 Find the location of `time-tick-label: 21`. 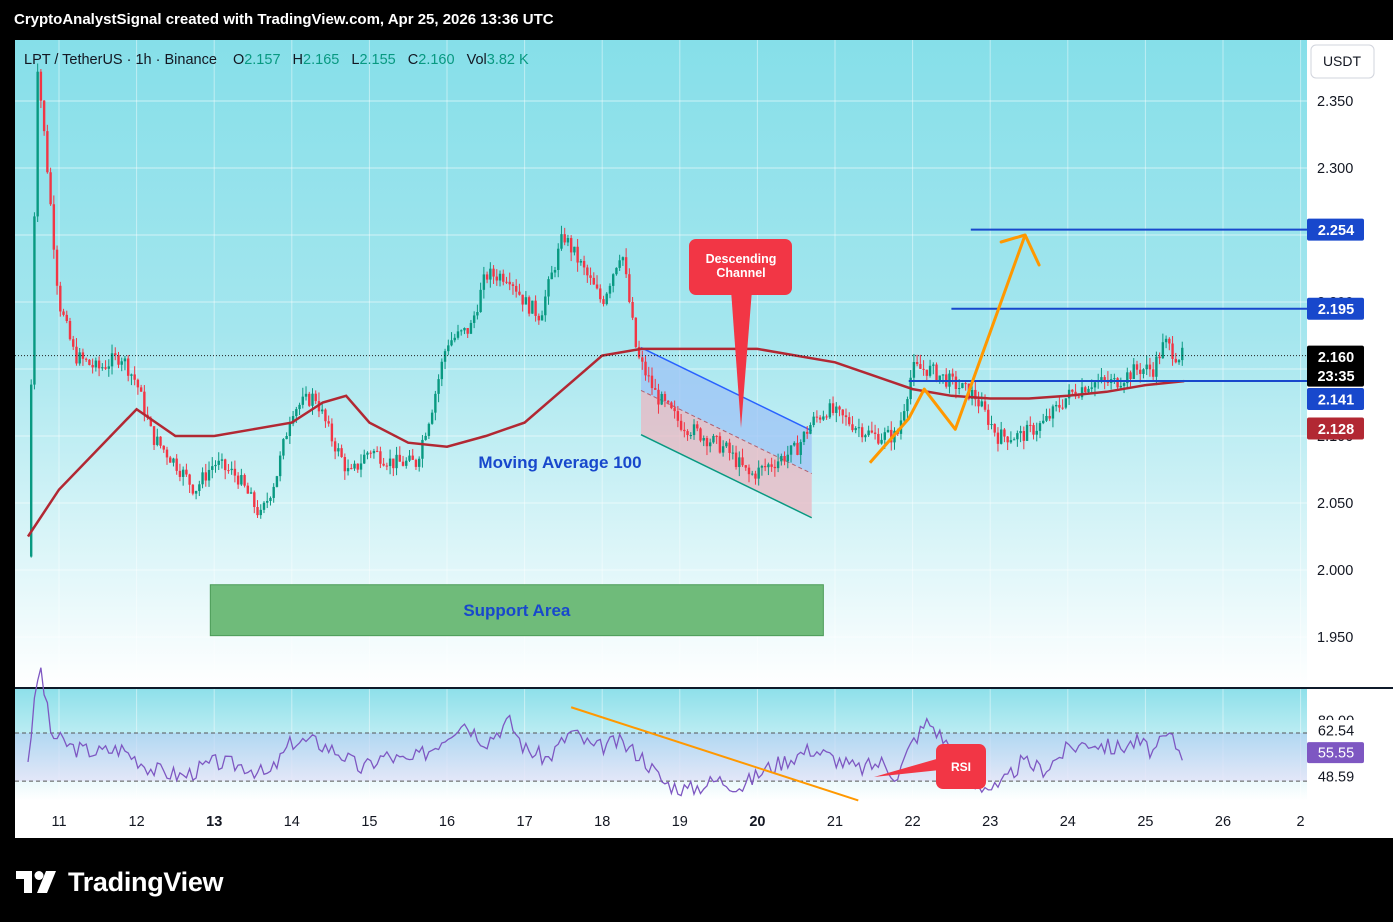

time-tick-label: 21 is located at coordinates (835, 822).